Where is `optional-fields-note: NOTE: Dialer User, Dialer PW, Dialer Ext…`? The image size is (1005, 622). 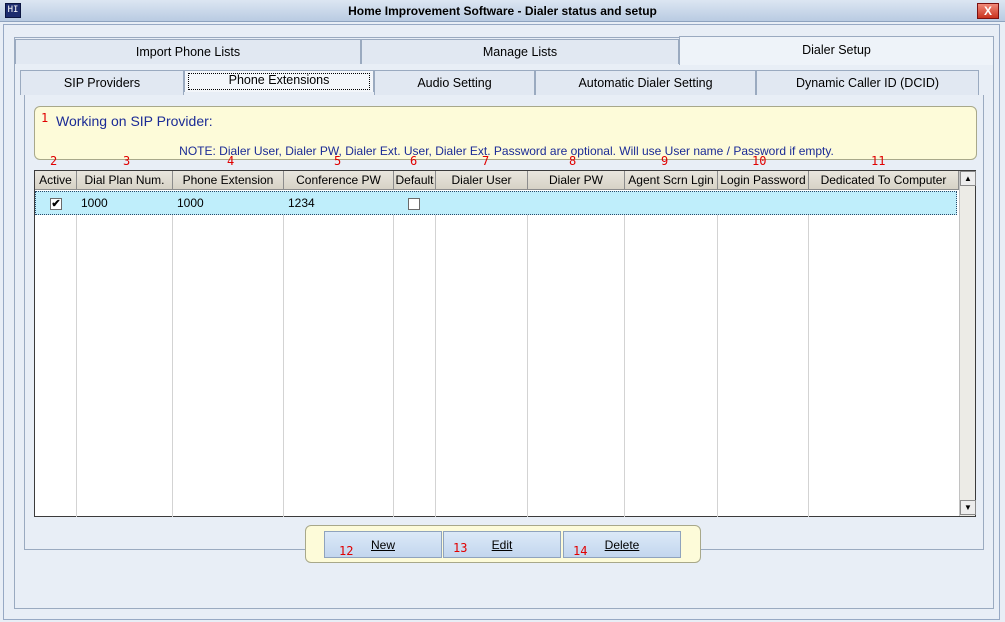 optional-fields-note: NOTE: Dialer User, Dialer PW, Dialer Ext… is located at coordinates (506, 151).